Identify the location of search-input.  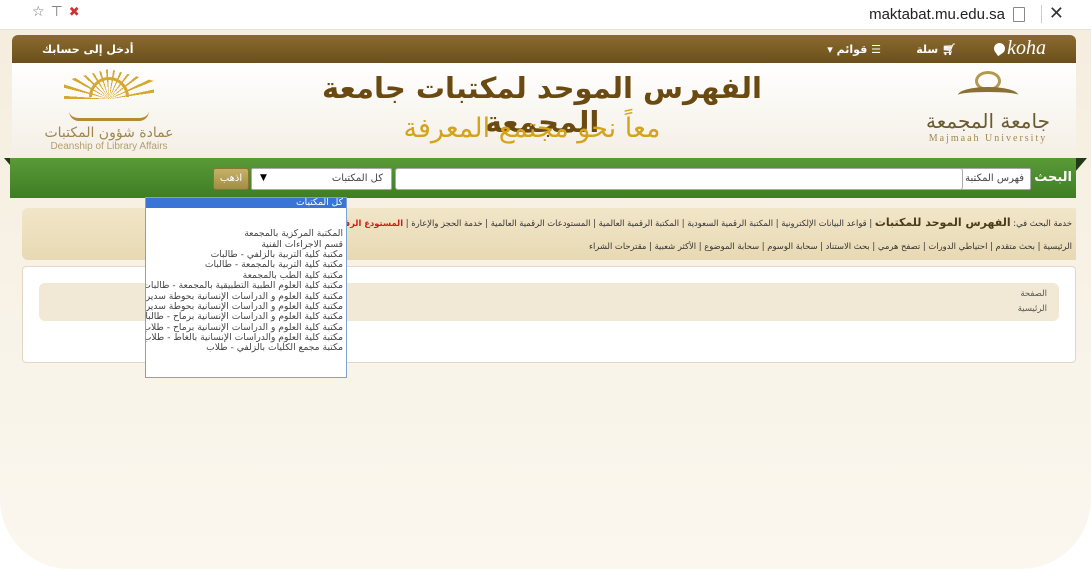
(679, 179).